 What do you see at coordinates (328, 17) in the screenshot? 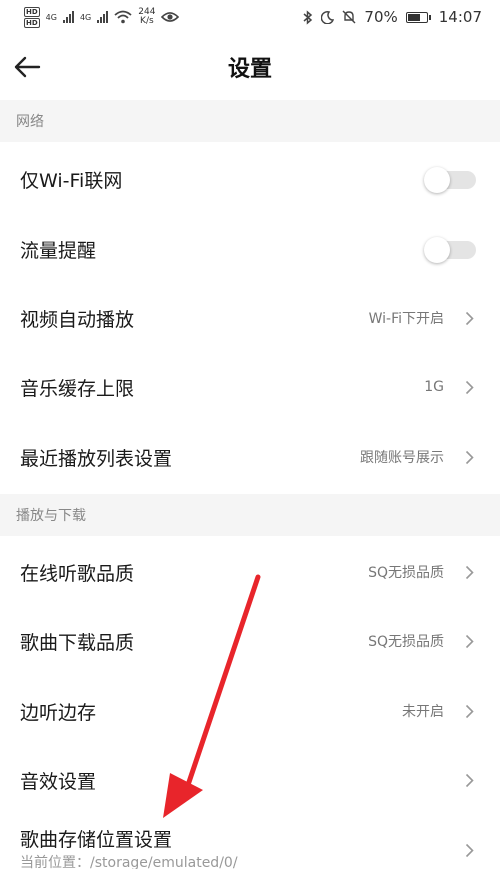
I see `moon-icon` at bounding box center [328, 17].